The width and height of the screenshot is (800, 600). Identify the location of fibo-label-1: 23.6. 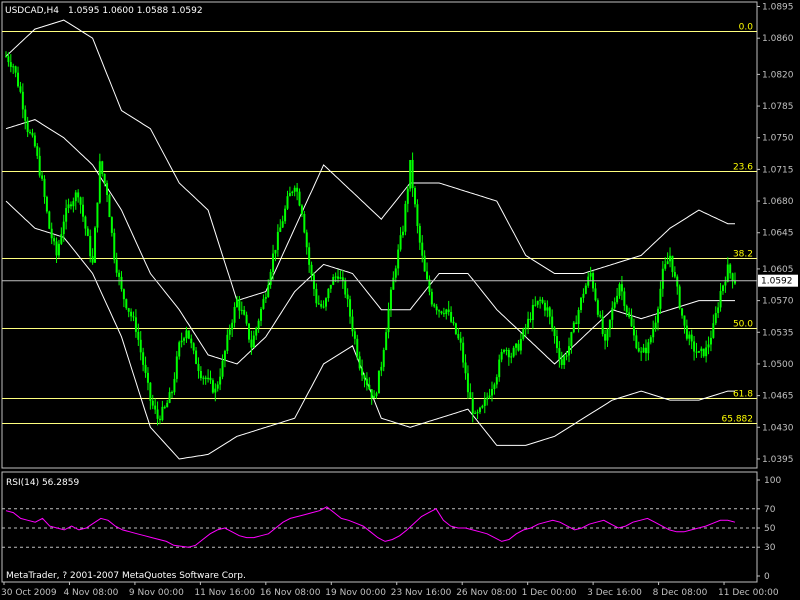
(743, 168).